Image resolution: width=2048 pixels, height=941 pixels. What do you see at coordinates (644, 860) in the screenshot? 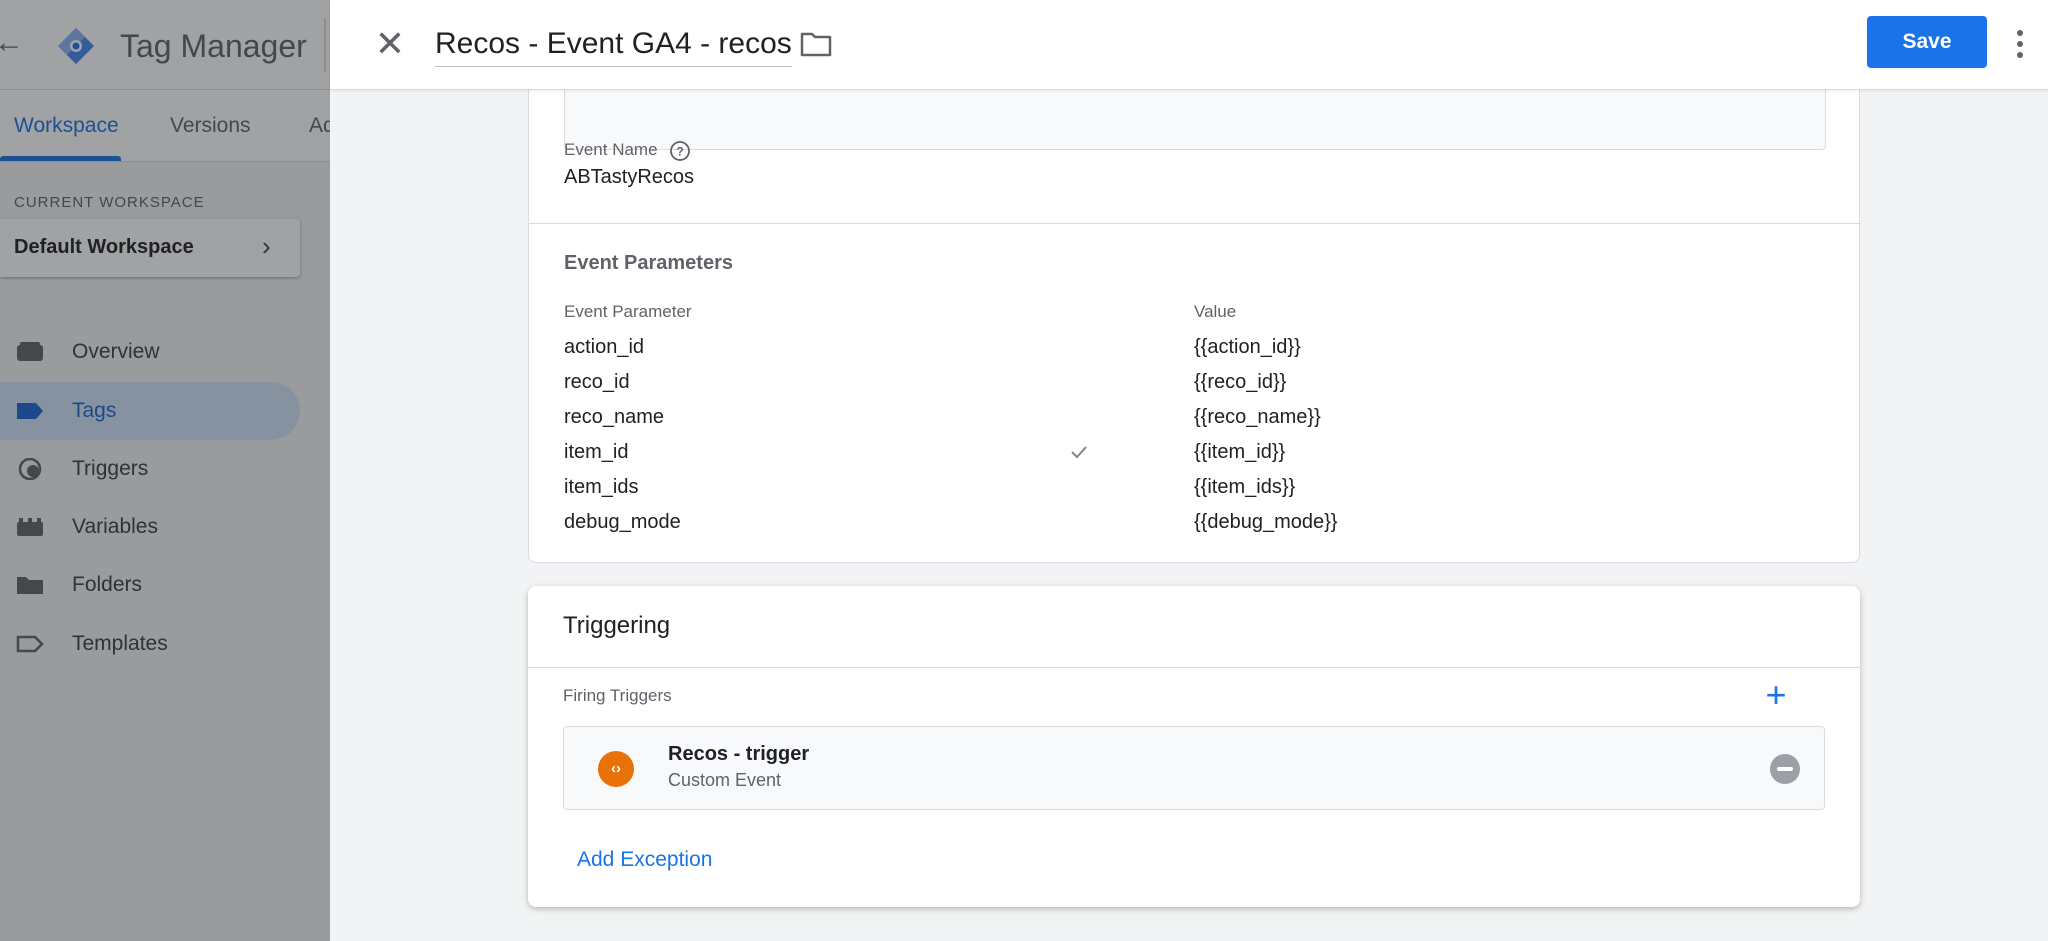
I see `add-exception-link: Add Exception` at bounding box center [644, 860].